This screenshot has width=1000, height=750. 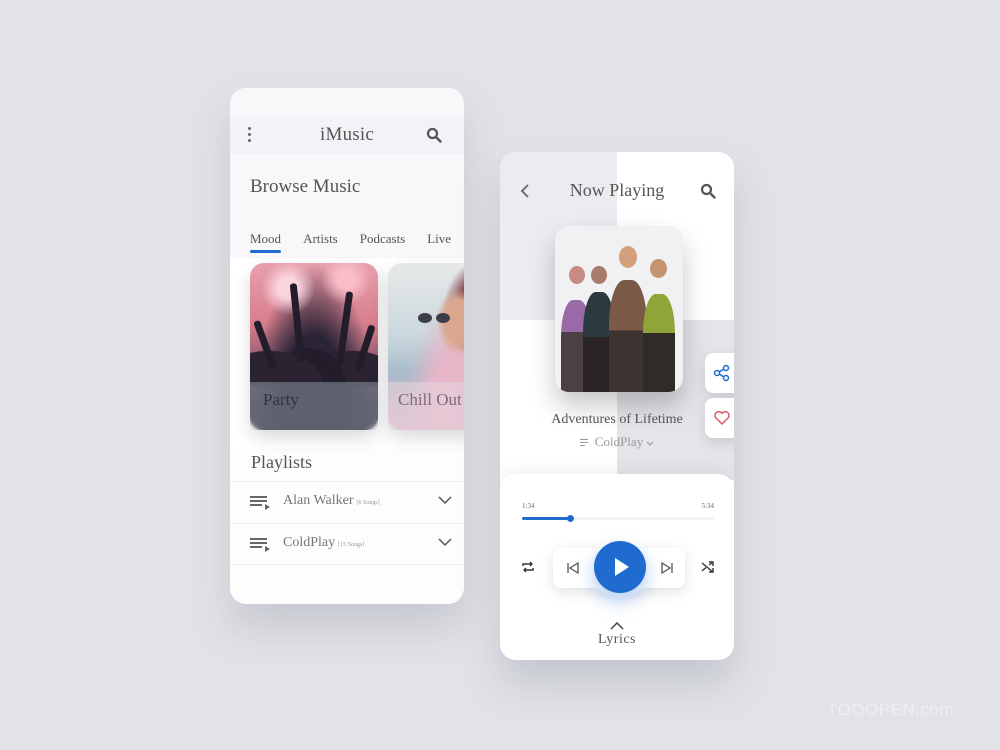 I want to click on chevron-up-icon, so click(x=617, y=626).